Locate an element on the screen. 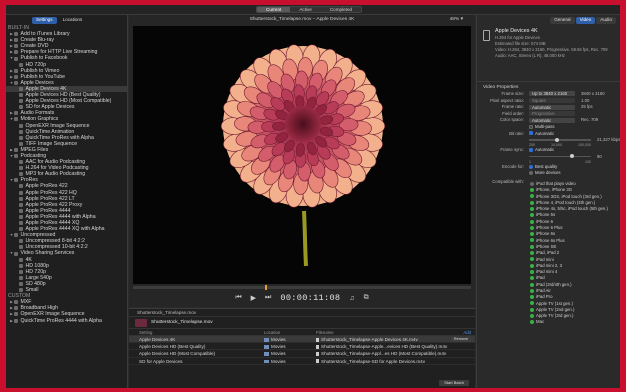 This screenshot has height=392, width=626. timeline-scrubber is located at coordinates (302, 287).